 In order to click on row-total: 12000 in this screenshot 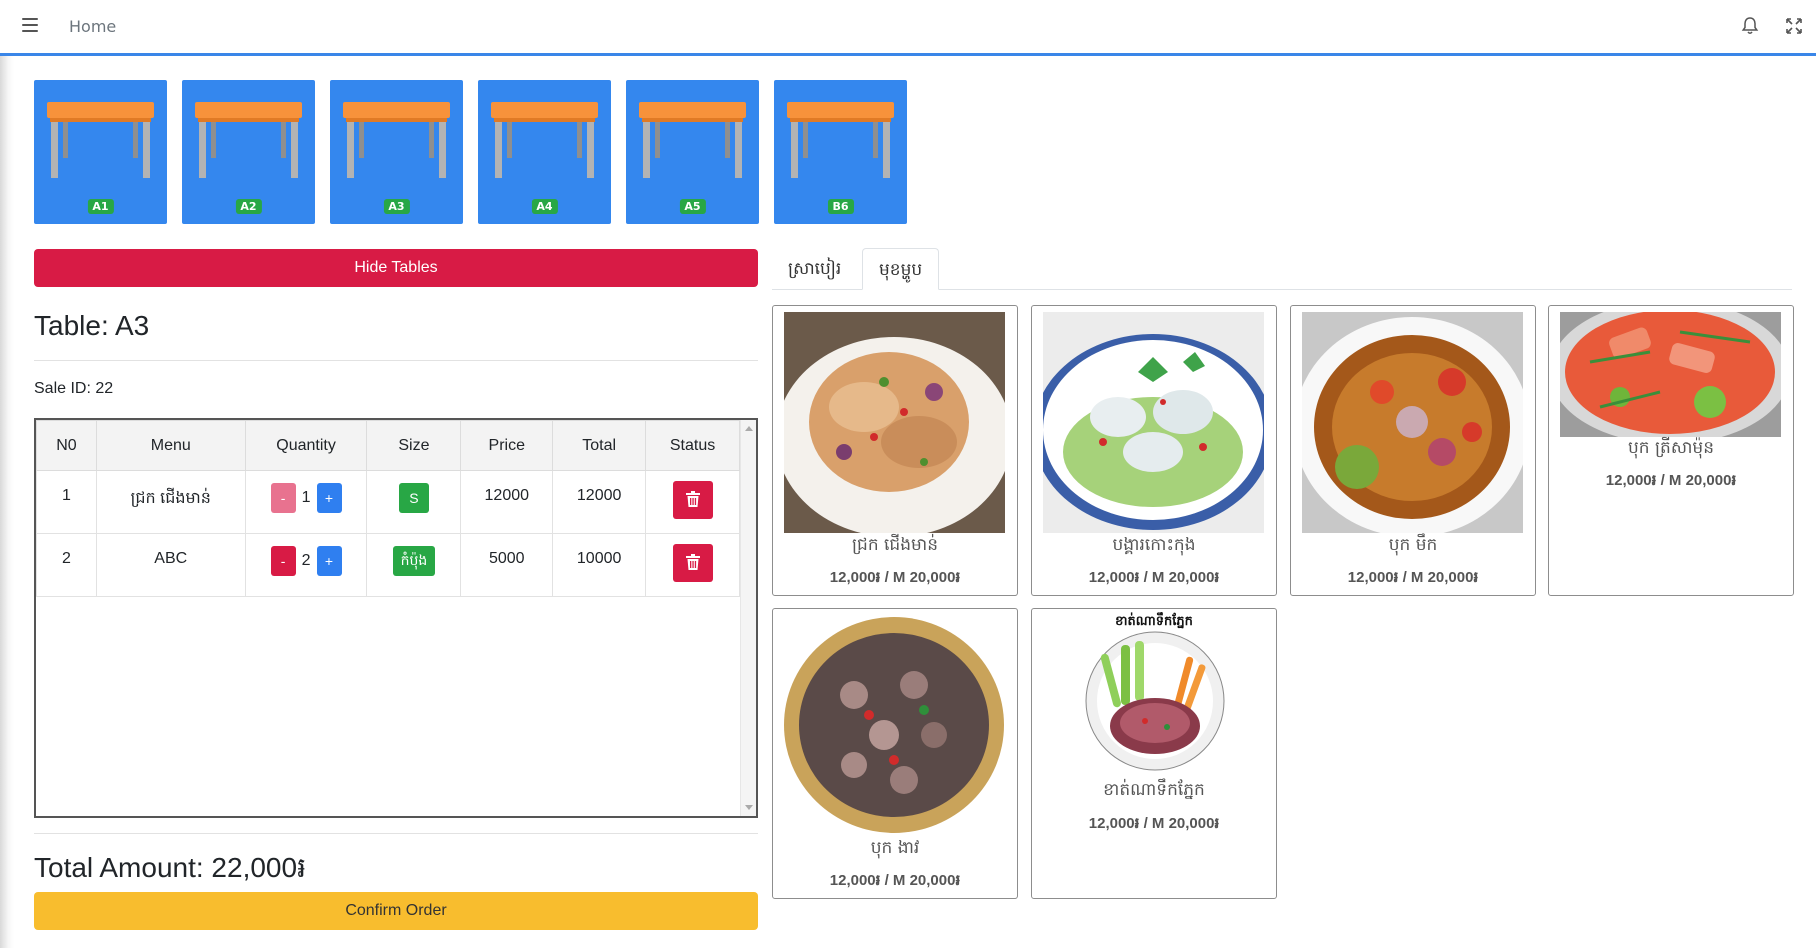, I will do `click(599, 502)`.